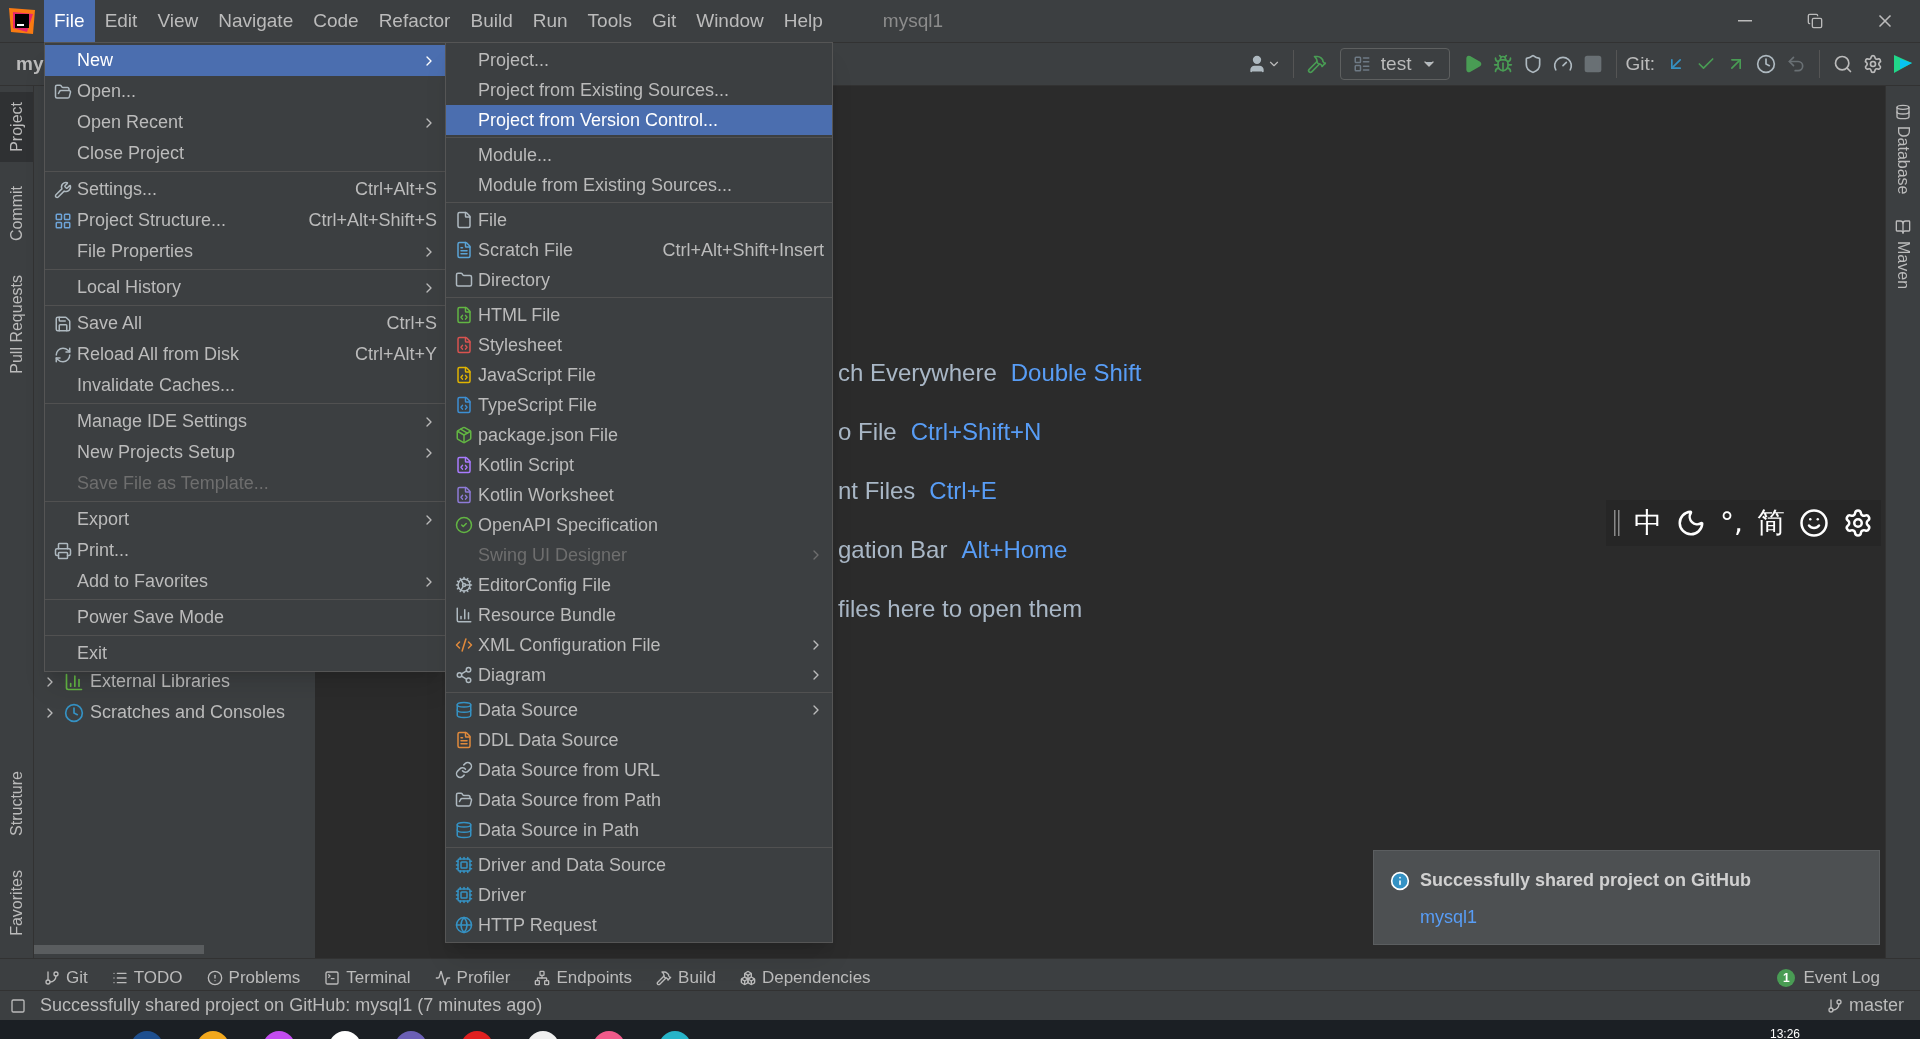 Image resolution: width=1920 pixels, height=1039 pixels. What do you see at coordinates (464, 280) in the screenshot?
I see `folder-icon` at bounding box center [464, 280].